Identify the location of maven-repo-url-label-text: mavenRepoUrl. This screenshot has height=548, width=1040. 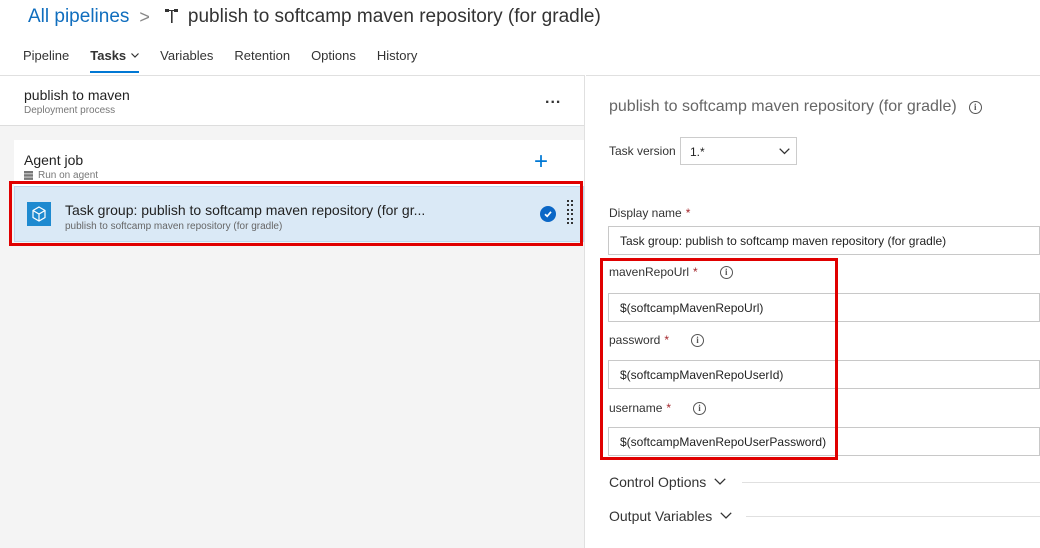
(649, 272).